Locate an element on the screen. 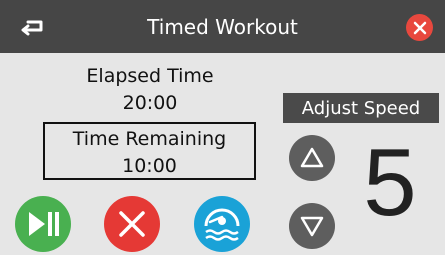  time-remaining-value: 10:00 is located at coordinates (149, 166).